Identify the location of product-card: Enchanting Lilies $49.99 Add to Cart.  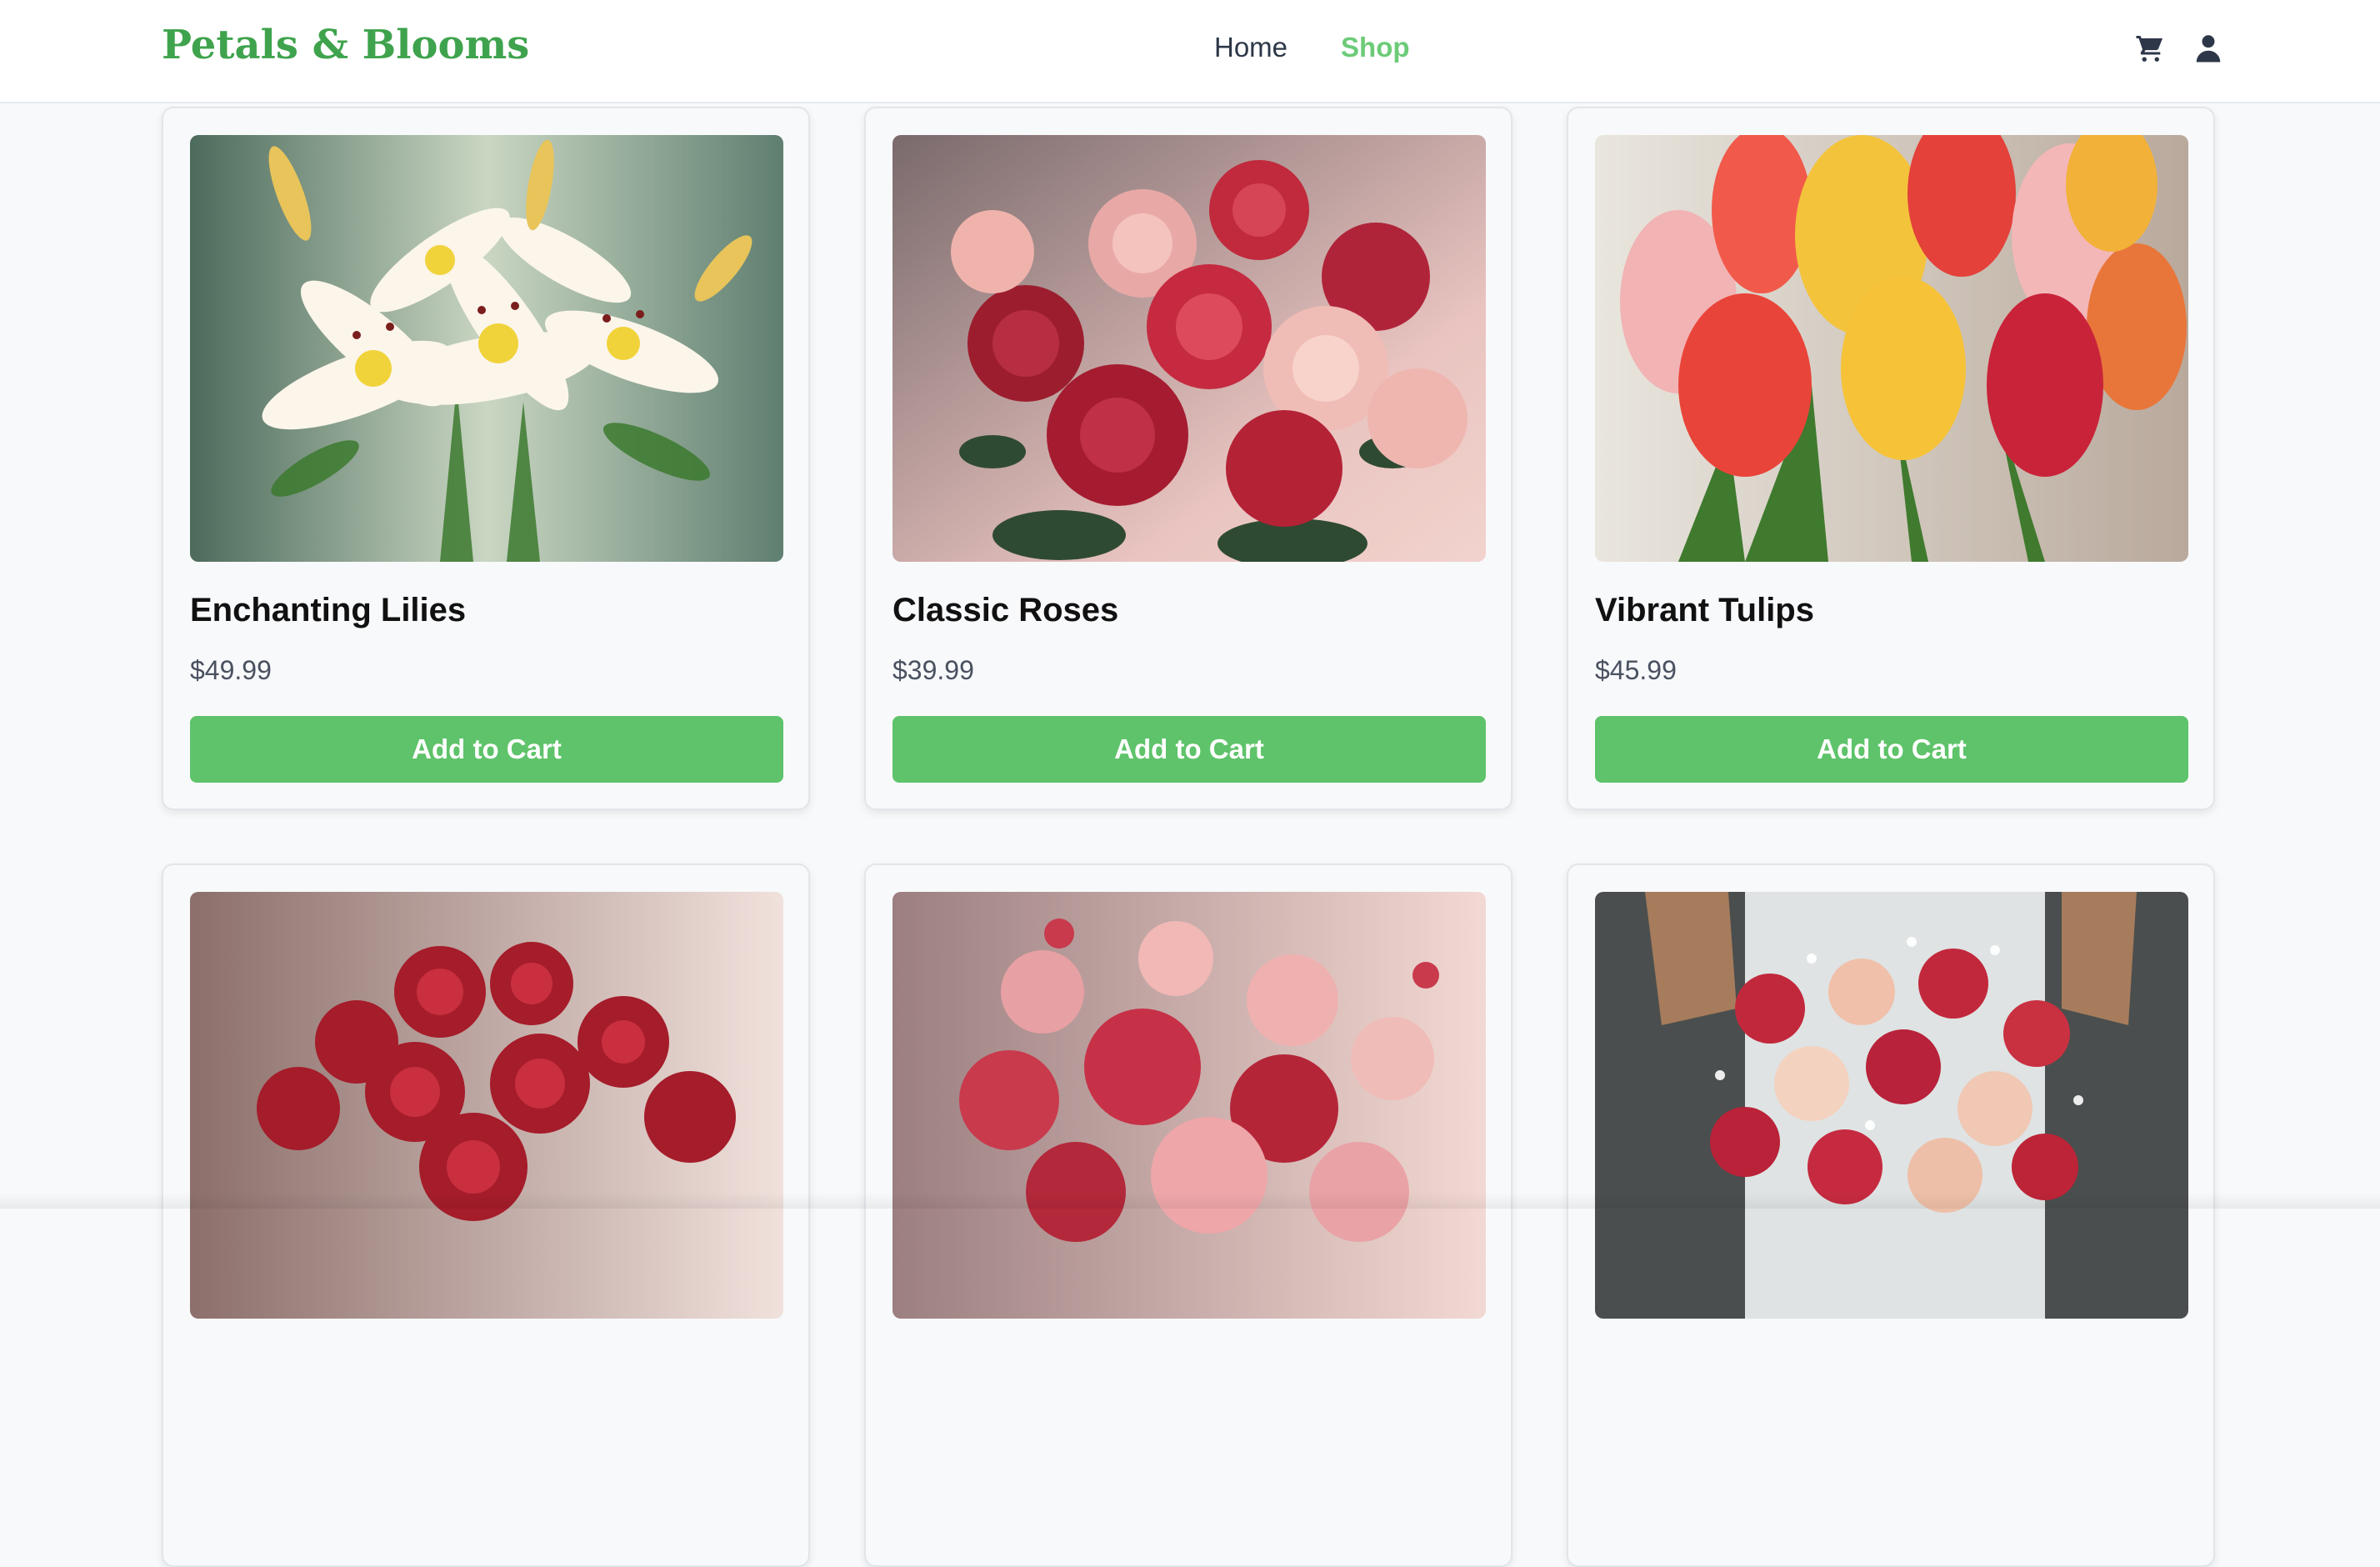
(486, 458).